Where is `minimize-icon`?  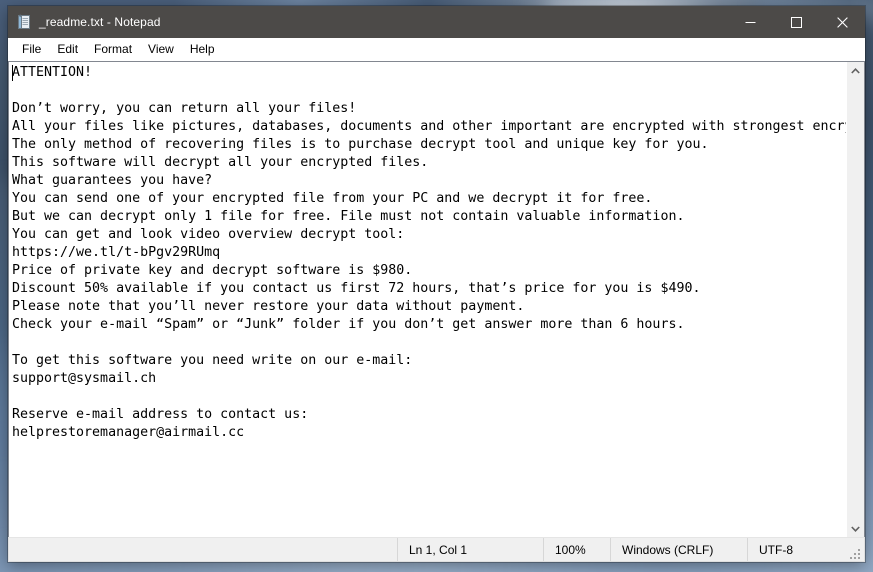 minimize-icon is located at coordinates (750, 22).